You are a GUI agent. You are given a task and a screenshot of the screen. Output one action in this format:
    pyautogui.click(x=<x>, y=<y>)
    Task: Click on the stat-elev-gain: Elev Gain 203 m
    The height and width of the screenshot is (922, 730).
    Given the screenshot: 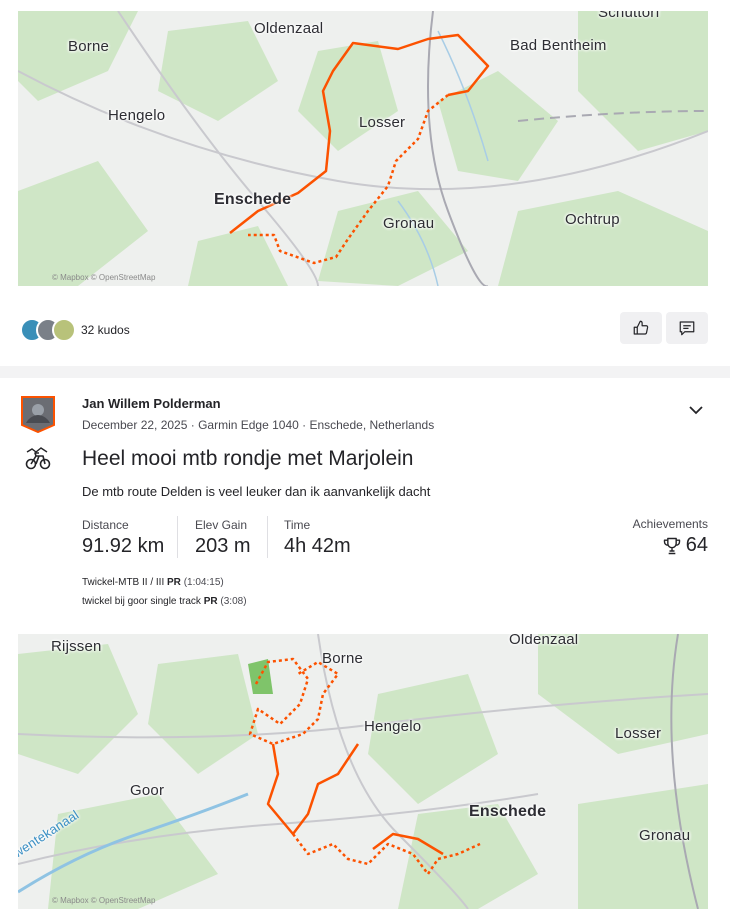 What is the action you would take?
    pyautogui.click(x=223, y=538)
    